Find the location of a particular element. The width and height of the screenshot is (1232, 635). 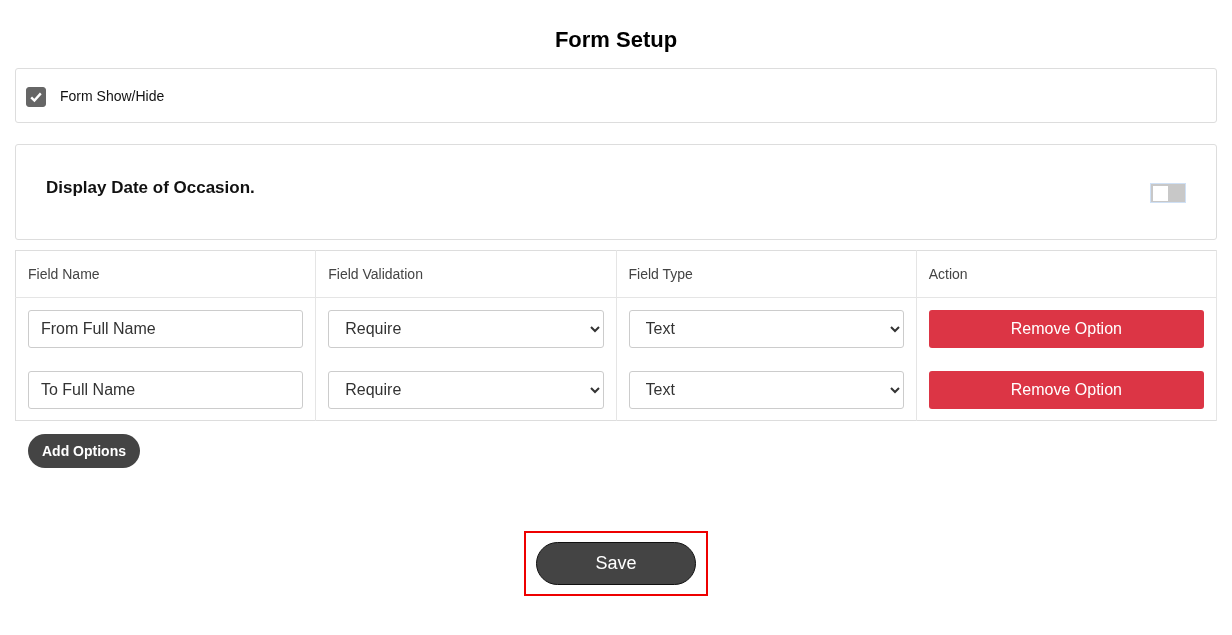

save-button: Save is located at coordinates (616, 563).